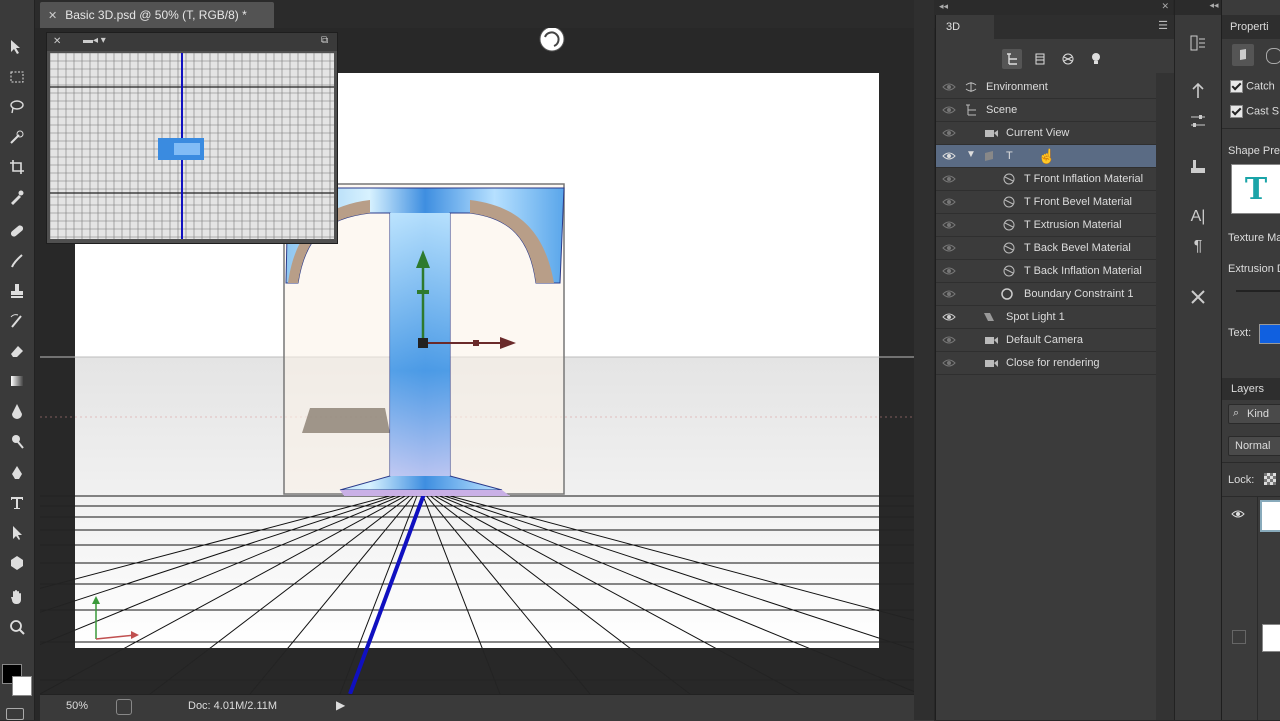 The width and height of the screenshot is (1280, 721). What do you see at coordinates (17, 563) in the screenshot?
I see `shape-tool-icon` at bounding box center [17, 563].